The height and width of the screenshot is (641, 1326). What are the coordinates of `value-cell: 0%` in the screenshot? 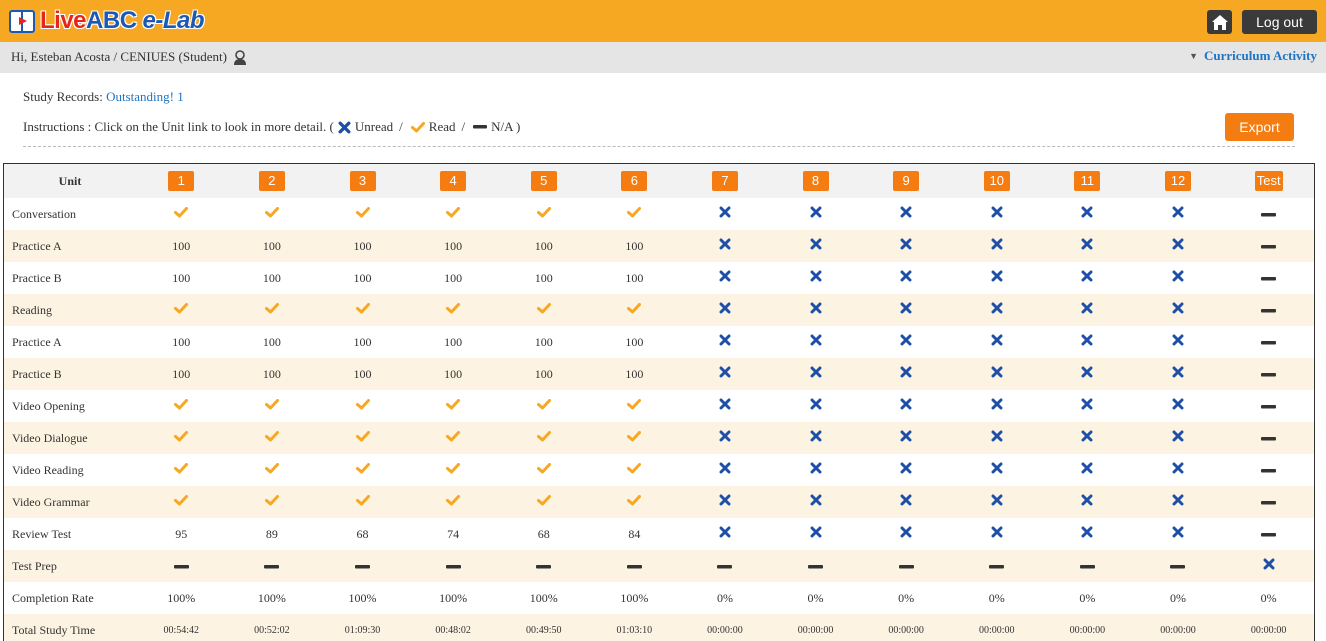 It's located at (996, 597).